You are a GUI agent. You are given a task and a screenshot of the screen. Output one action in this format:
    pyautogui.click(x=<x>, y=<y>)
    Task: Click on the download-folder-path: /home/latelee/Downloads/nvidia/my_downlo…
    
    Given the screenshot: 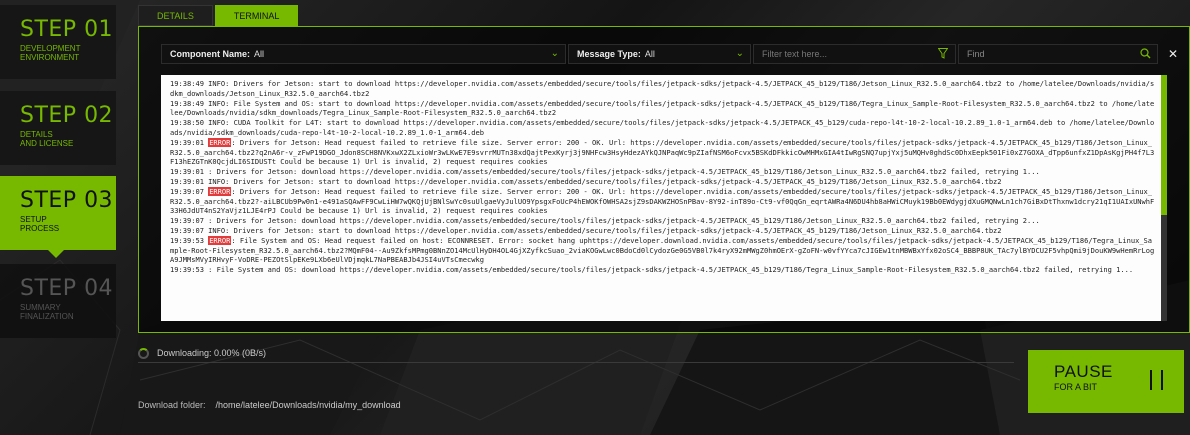 What is the action you would take?
    pyautogui.click(x=308, y=405)
    